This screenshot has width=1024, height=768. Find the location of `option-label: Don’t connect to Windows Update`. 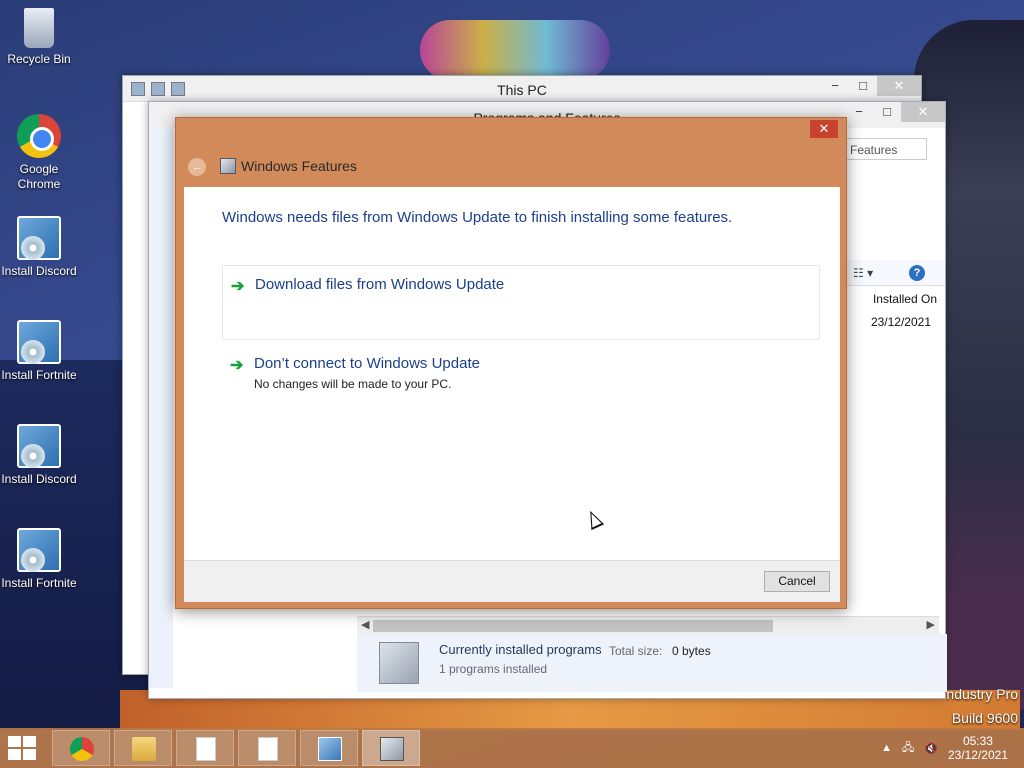

option-label: Don’t connect to Windows Update is located at coordinates (367, 363).